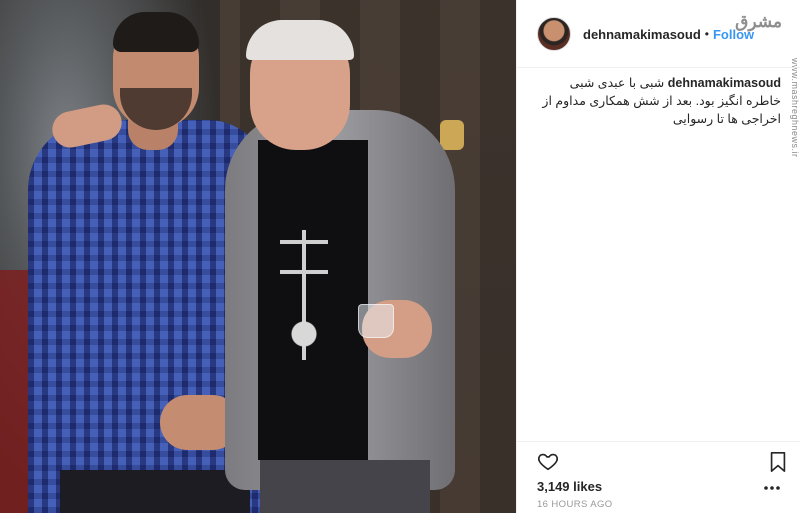  Describe the element at coordinates (658, 67) in the screenshot. I see `header-divider` at that location.